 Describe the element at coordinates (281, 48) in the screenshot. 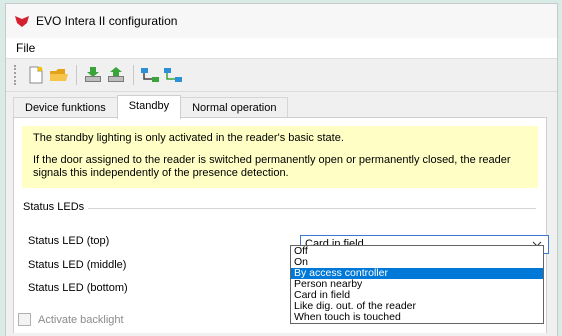

I see `menu-bar: File` at that location.